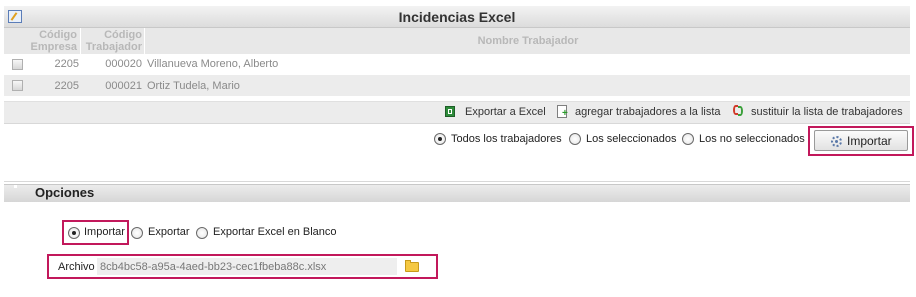 Image resolution: width=916 pixels, height=297 pixels. Describe the element at coordinates (440, 139) in the screenshot. I see `radio-all-workers` at that location.